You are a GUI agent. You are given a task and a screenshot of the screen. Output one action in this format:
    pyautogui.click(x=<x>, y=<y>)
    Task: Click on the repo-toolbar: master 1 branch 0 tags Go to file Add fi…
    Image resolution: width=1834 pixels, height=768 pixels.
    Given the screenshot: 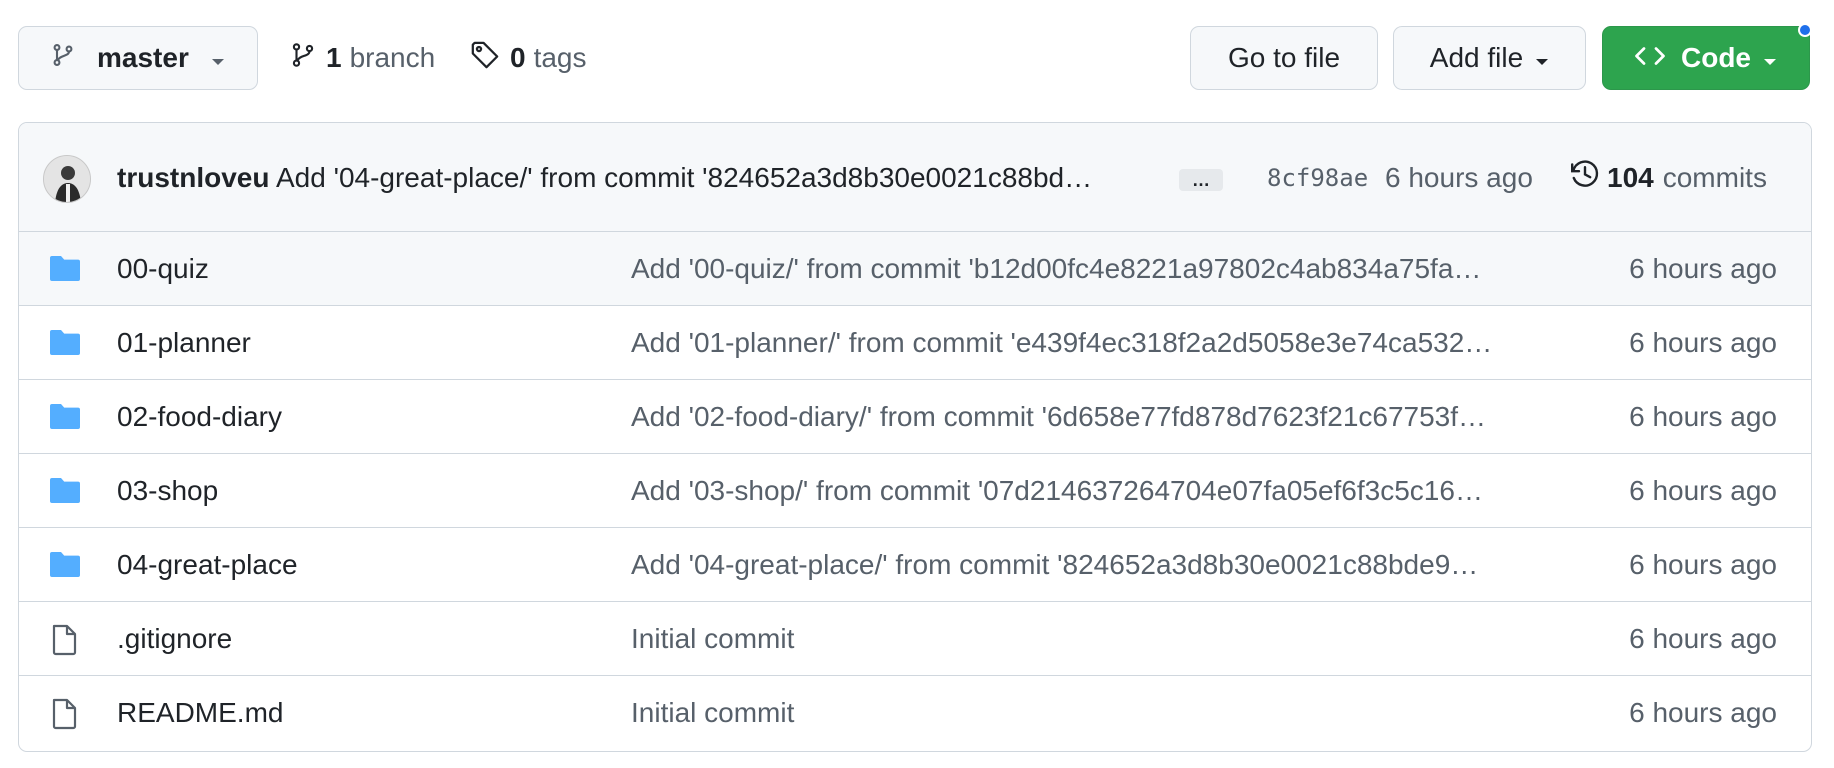 What is the action you would take?
    pyautogui.click(x=915, y=56)
    